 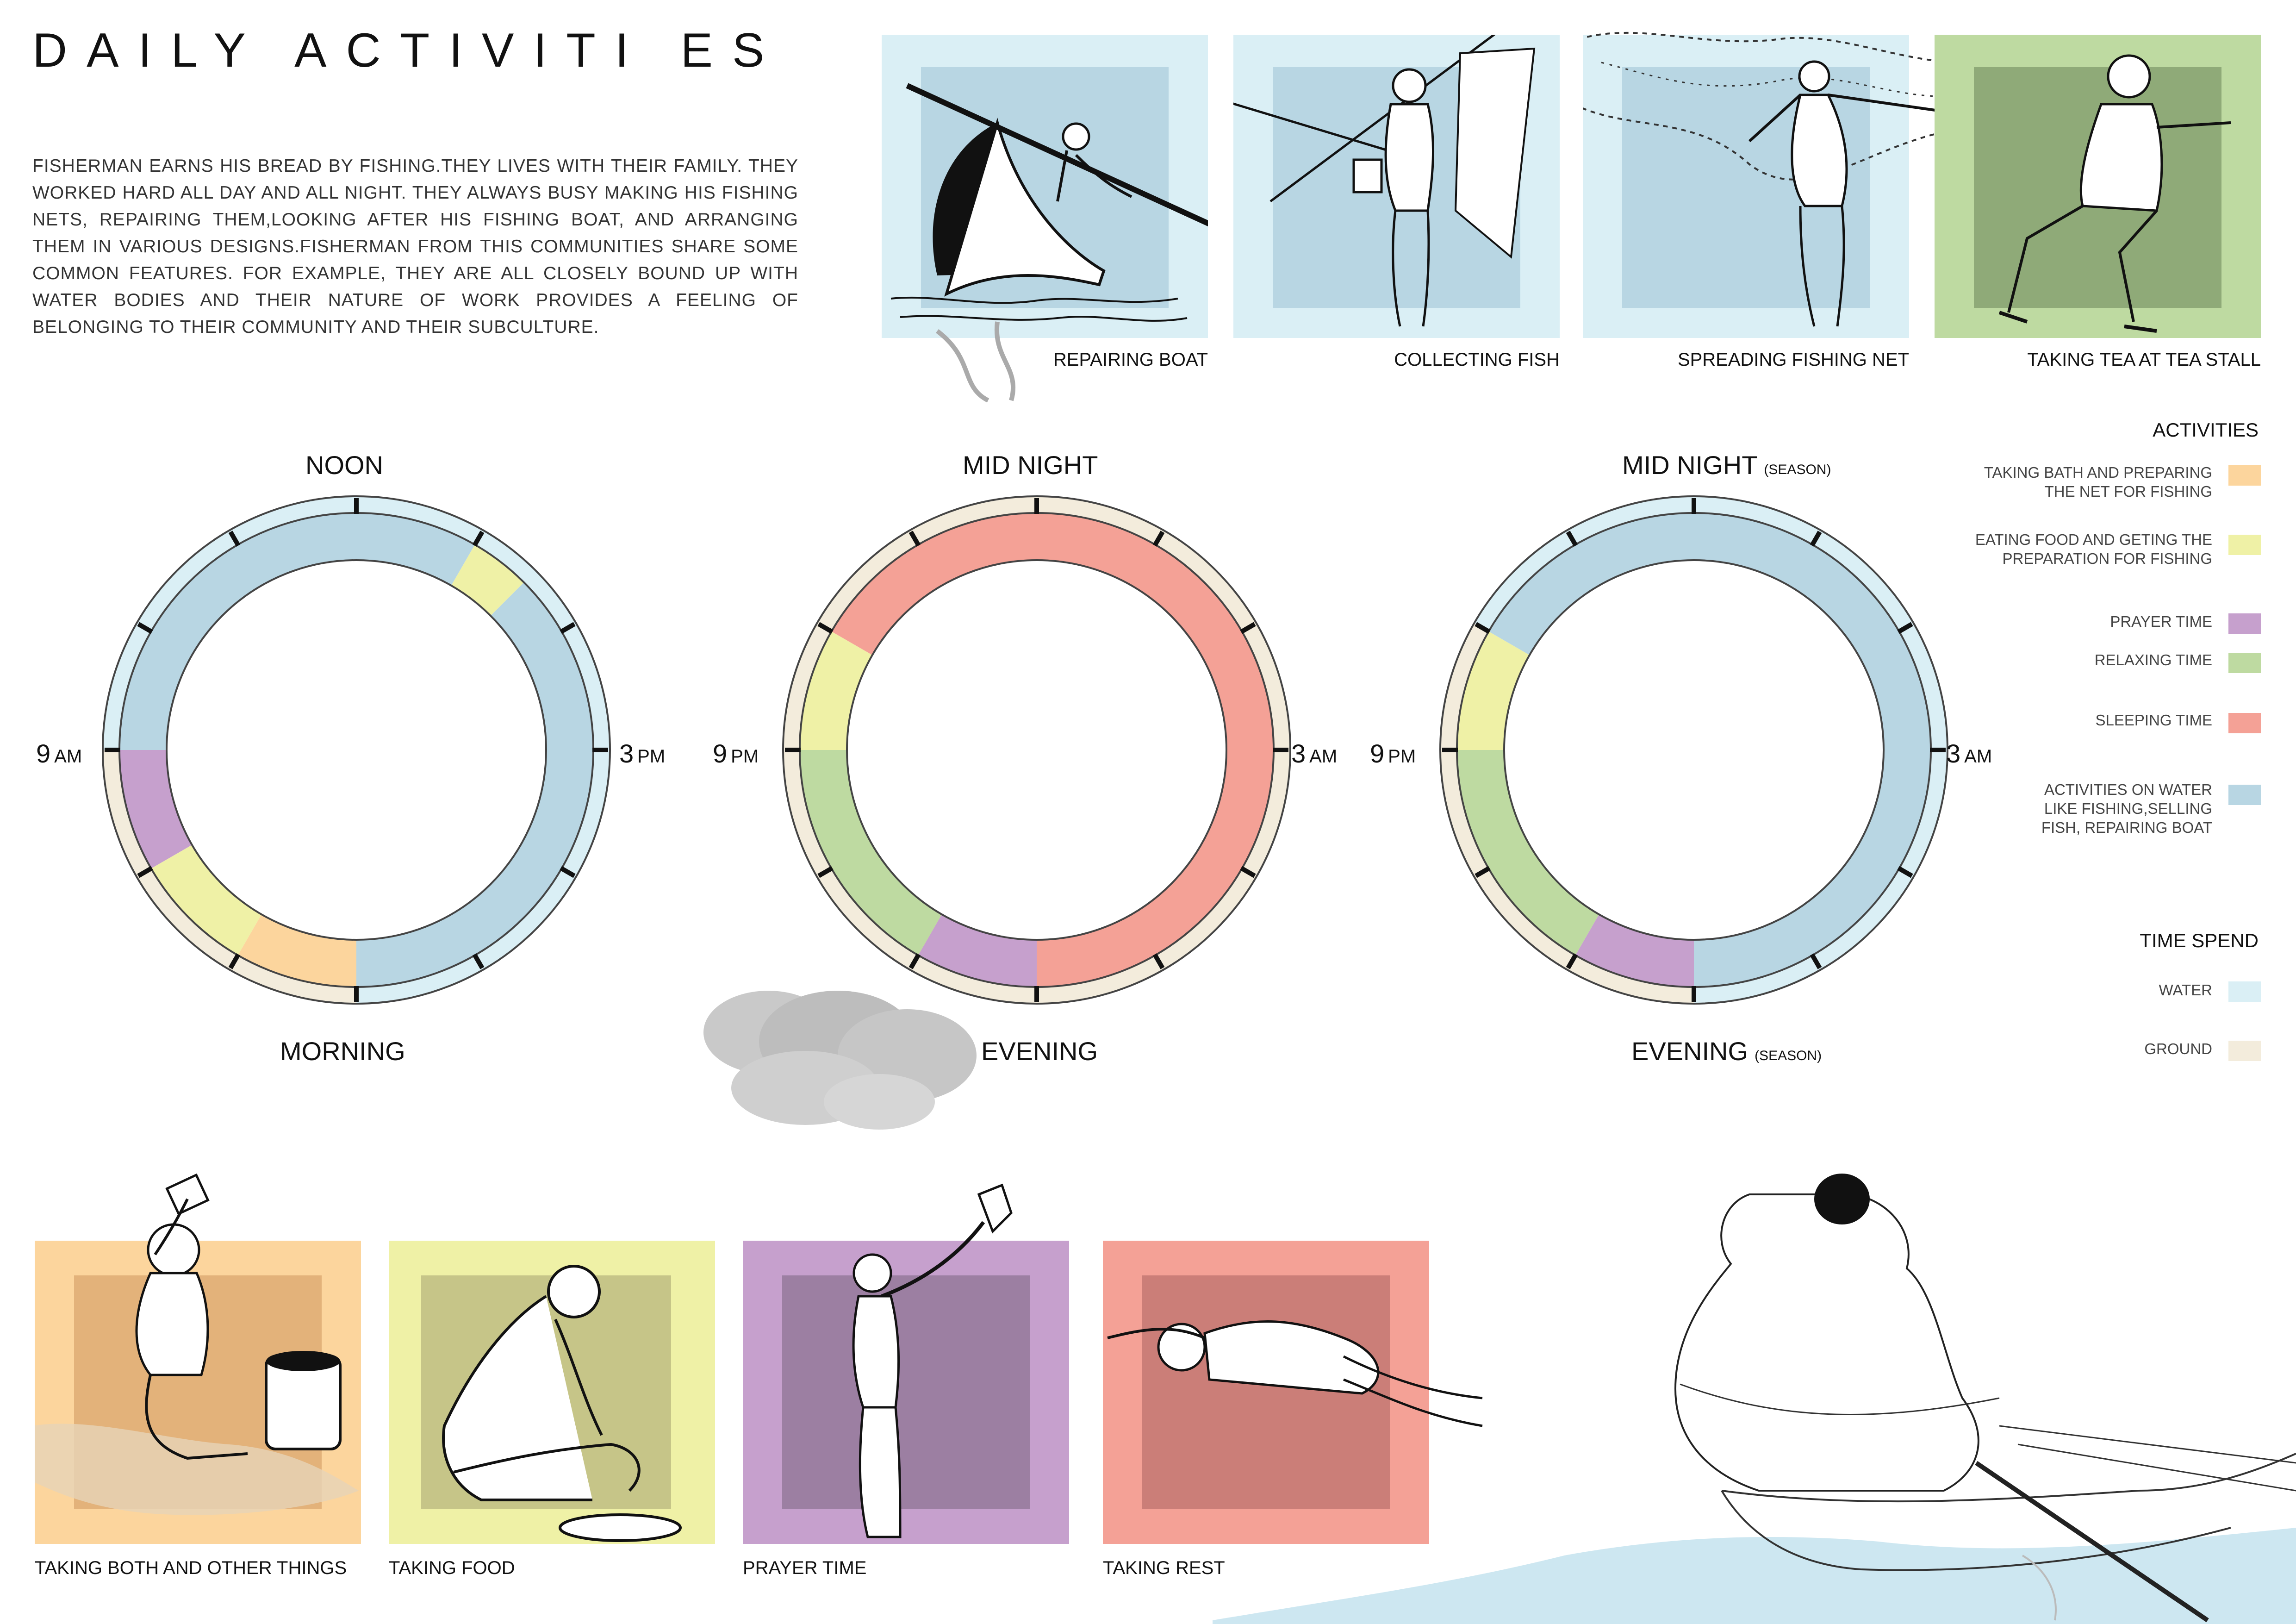 I want to click on eating-illustration, so click(x=562, y=1403).